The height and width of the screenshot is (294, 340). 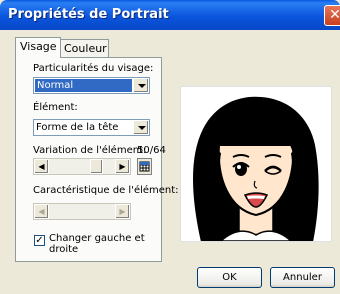 I want to click on check-icon: ✓, so click(x=39, y=240).